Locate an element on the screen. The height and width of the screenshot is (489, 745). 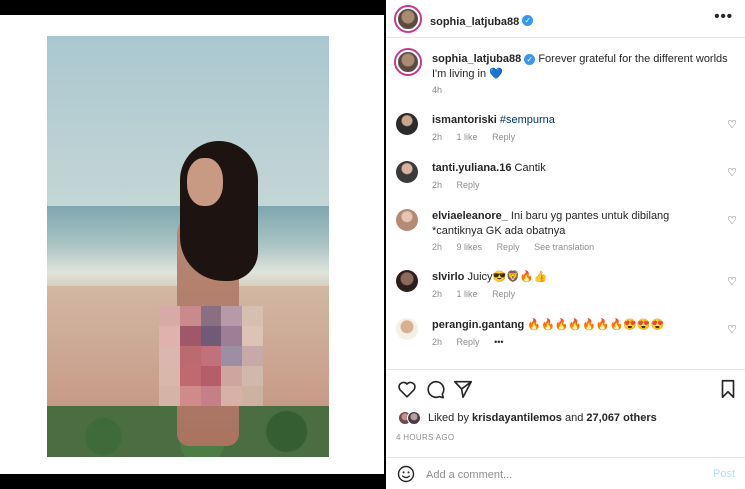
comment-username: tanti.yuliana.16 is located at coordinates (471, 168).